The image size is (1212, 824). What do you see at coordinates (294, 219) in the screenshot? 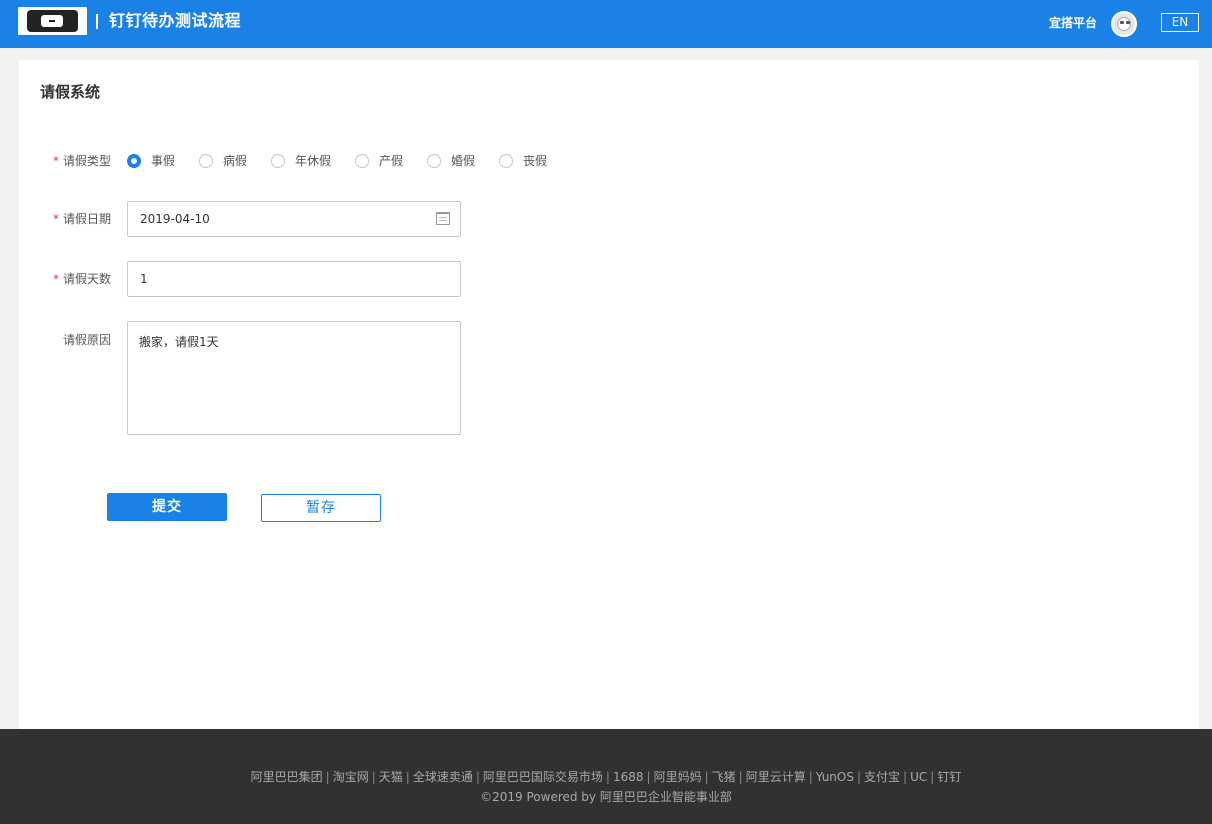
I see `leave-date-picker: 2019-04-10` at bounding box center [294, 219].